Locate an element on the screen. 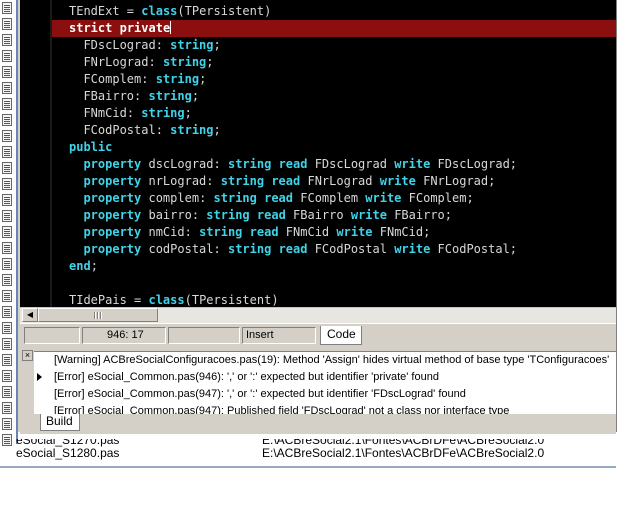 This screenshot has height=512, width=640. insert-mode: Insert is located at coordinates (279, 335).